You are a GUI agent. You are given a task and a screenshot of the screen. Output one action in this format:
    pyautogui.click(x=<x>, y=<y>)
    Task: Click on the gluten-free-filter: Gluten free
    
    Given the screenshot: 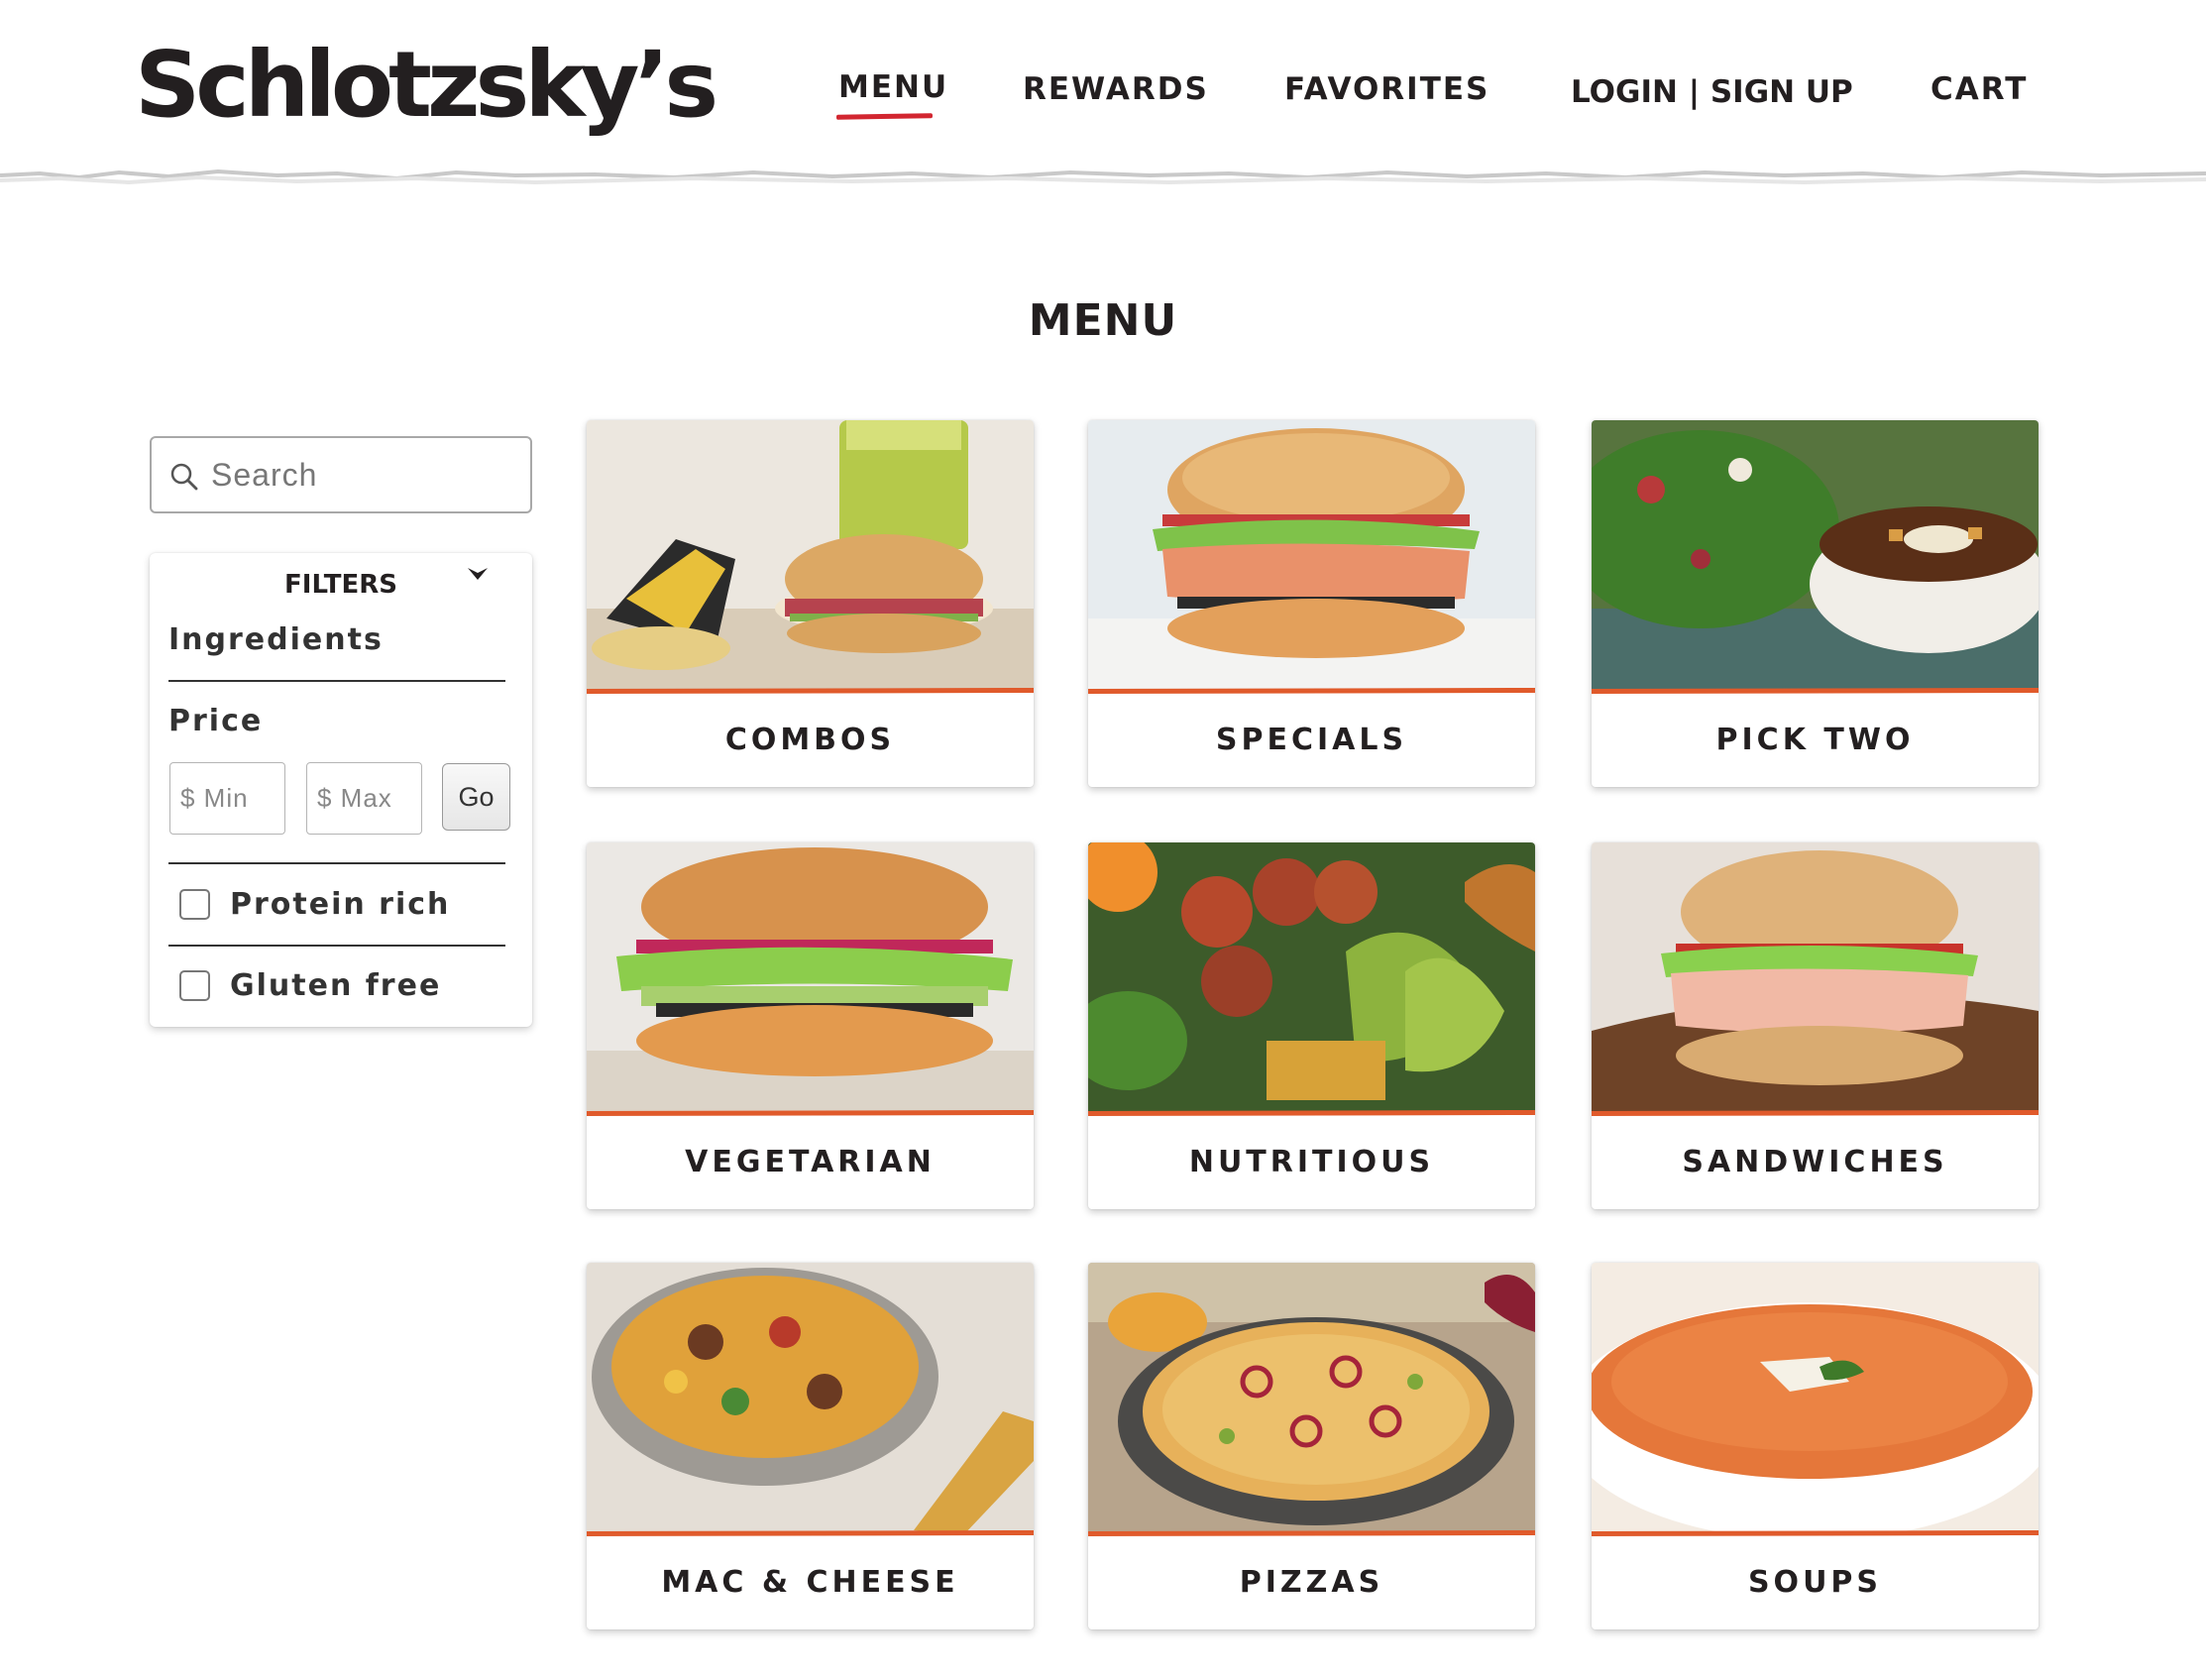 What is the action you would take?
    pyautogui.click(x=310, y=985)
    